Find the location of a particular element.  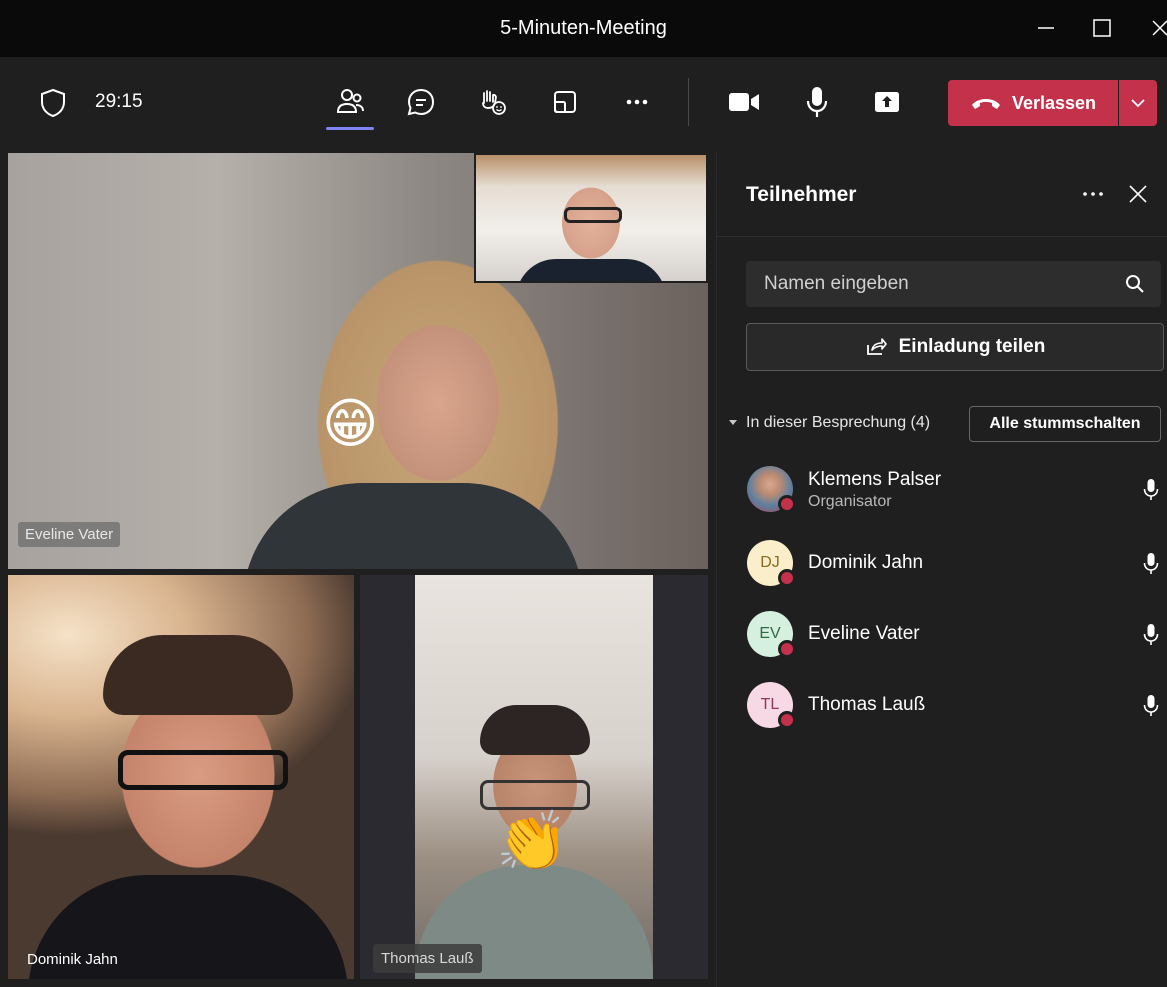

thomas-glasses is located at coordinates (535, 795).